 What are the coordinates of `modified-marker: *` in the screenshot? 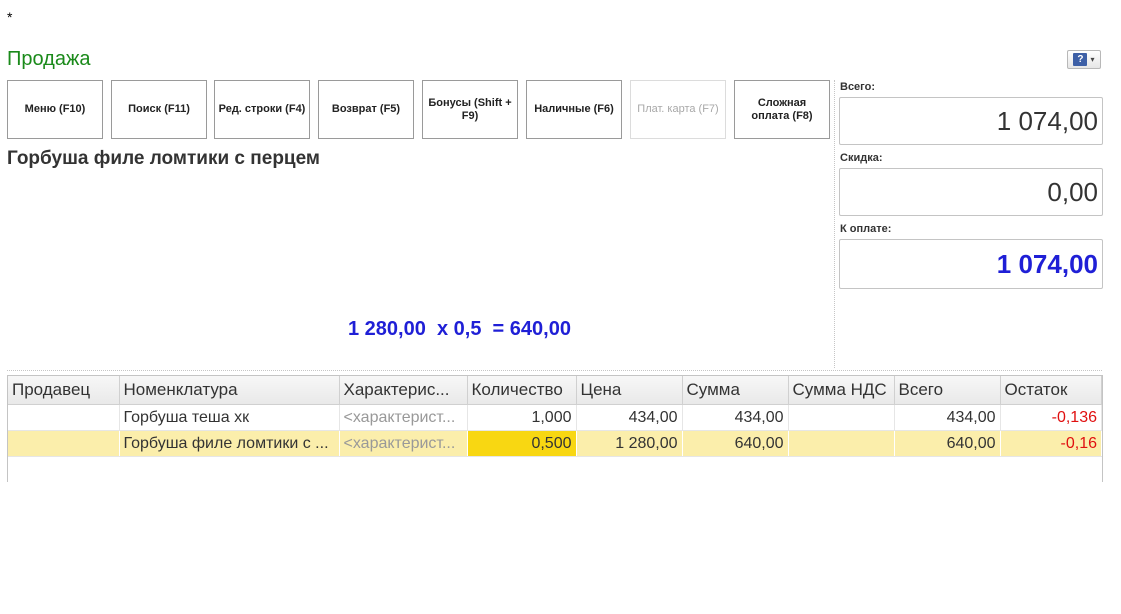 It's located at (10, 17).